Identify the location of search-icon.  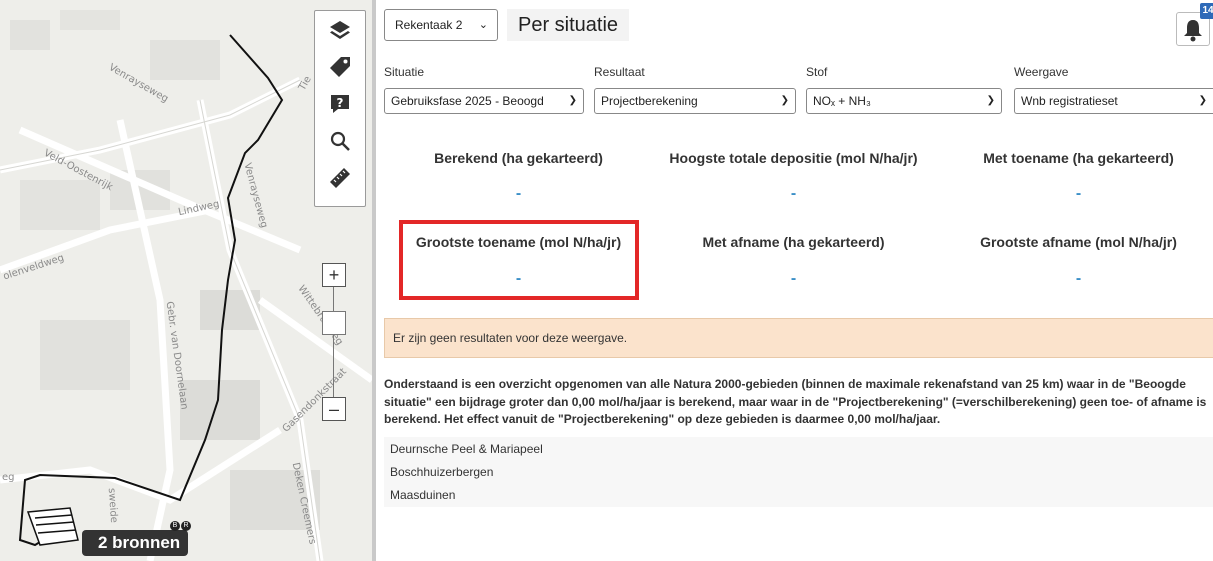
(340, 141).